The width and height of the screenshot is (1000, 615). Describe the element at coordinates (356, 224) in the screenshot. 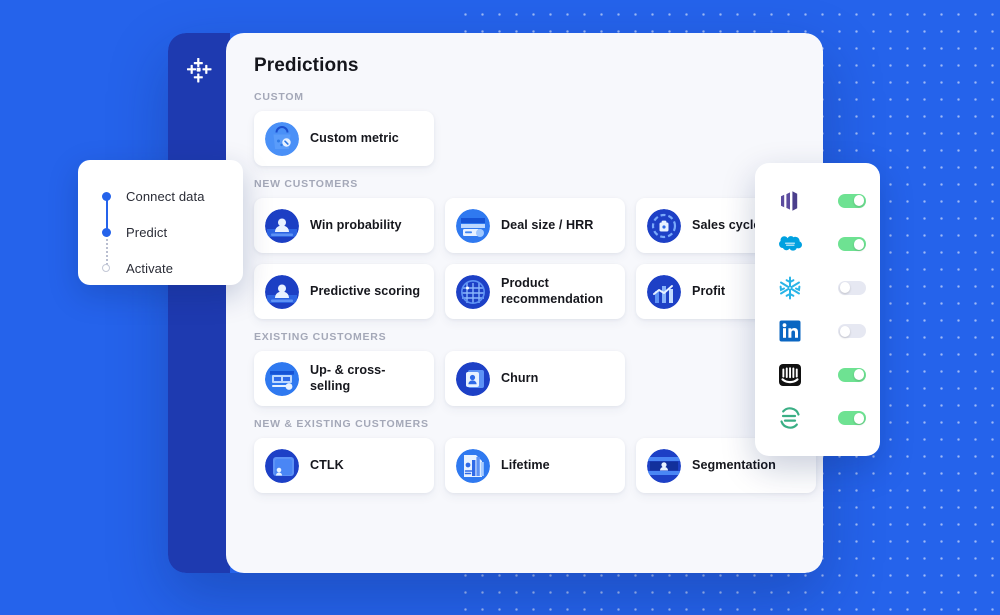

I see `card-label: Win probability` at that location.